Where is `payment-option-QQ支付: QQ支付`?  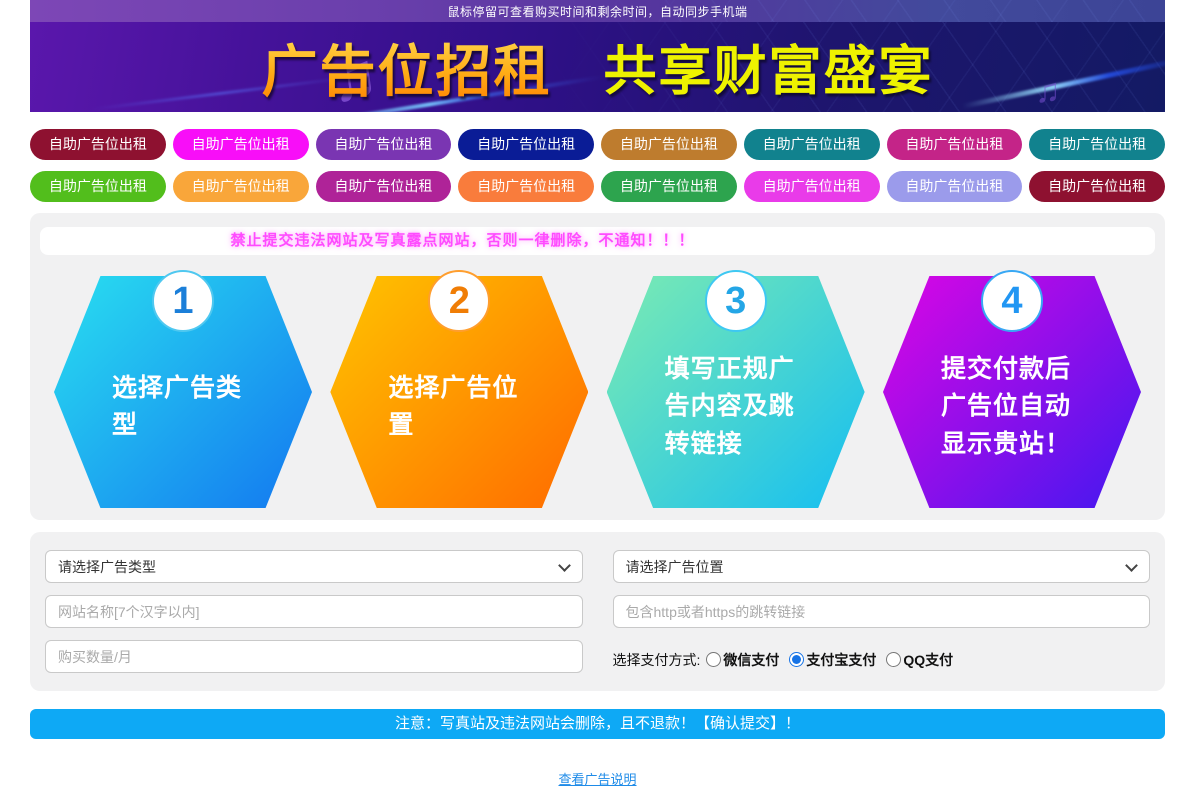 payment-option-QQ支付: QQ支付 is located at coordinates (919, 660).